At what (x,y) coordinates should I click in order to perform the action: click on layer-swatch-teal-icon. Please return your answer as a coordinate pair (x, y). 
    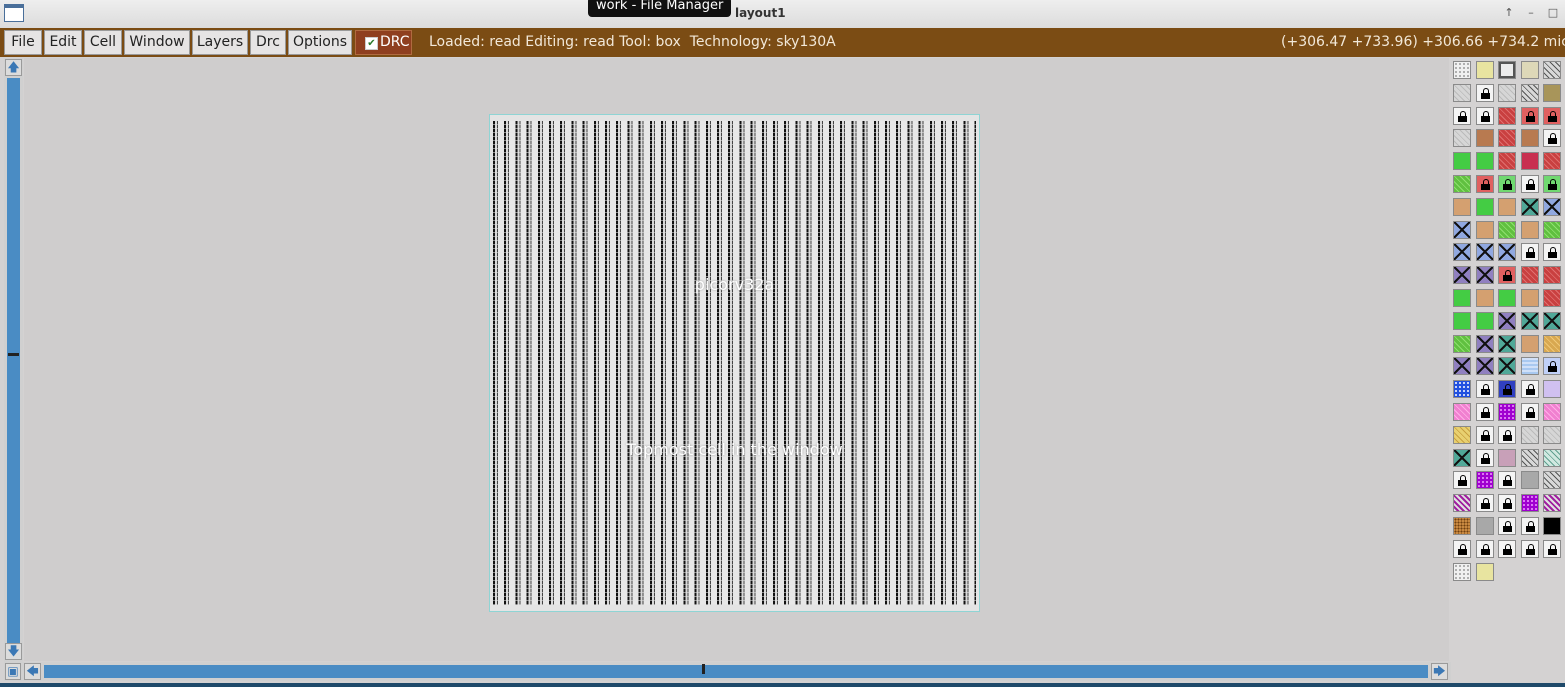
    Looking at the image, I should click on (1552, 457).